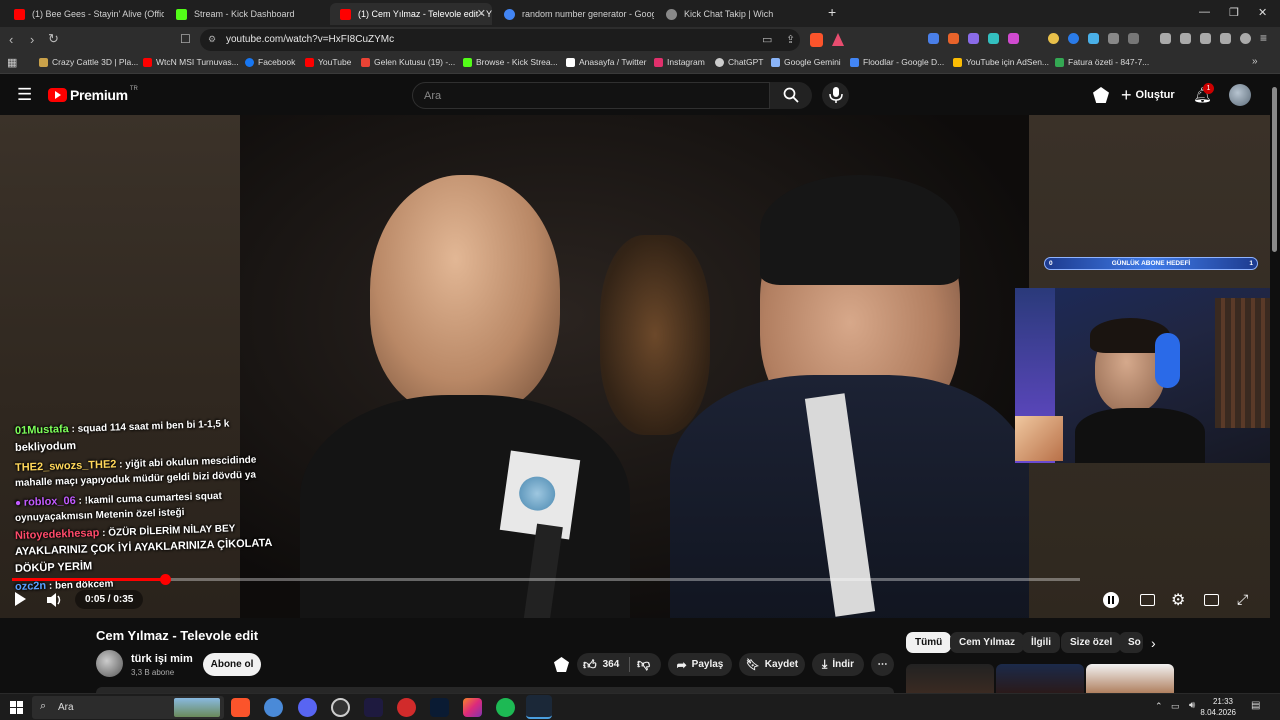  I want to click on autoplay-toggle-icon, so click(1111, 600).